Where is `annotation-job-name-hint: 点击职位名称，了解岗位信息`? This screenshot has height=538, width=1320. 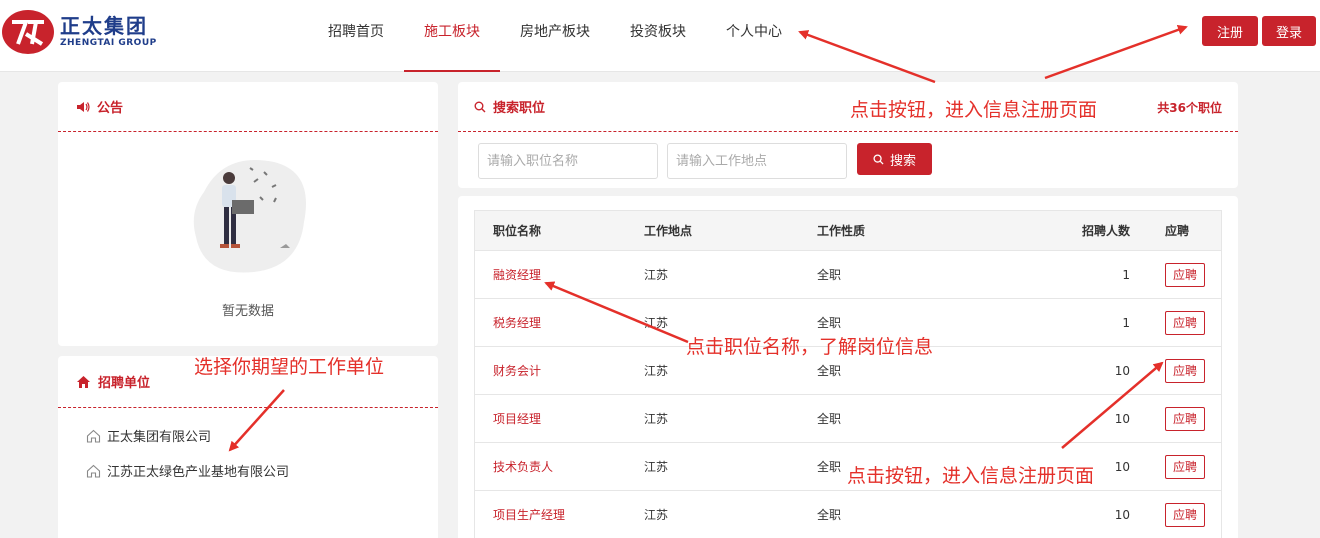 annotation-job-name-hint: 点击职位名称，了解岗位信息 is located at coordinates (810, 347).